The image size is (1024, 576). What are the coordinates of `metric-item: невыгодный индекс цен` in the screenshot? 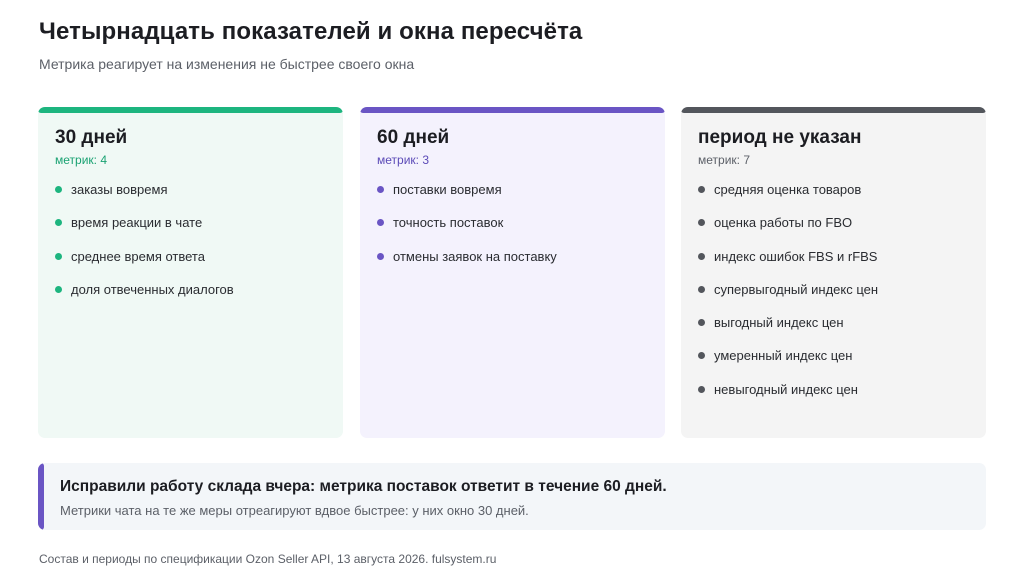 It's located at (788, 396).